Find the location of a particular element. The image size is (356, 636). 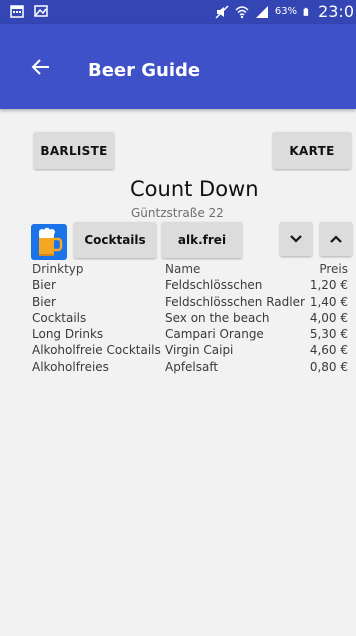

app-bar: Beer Guide is located at coordinates (178, 66).